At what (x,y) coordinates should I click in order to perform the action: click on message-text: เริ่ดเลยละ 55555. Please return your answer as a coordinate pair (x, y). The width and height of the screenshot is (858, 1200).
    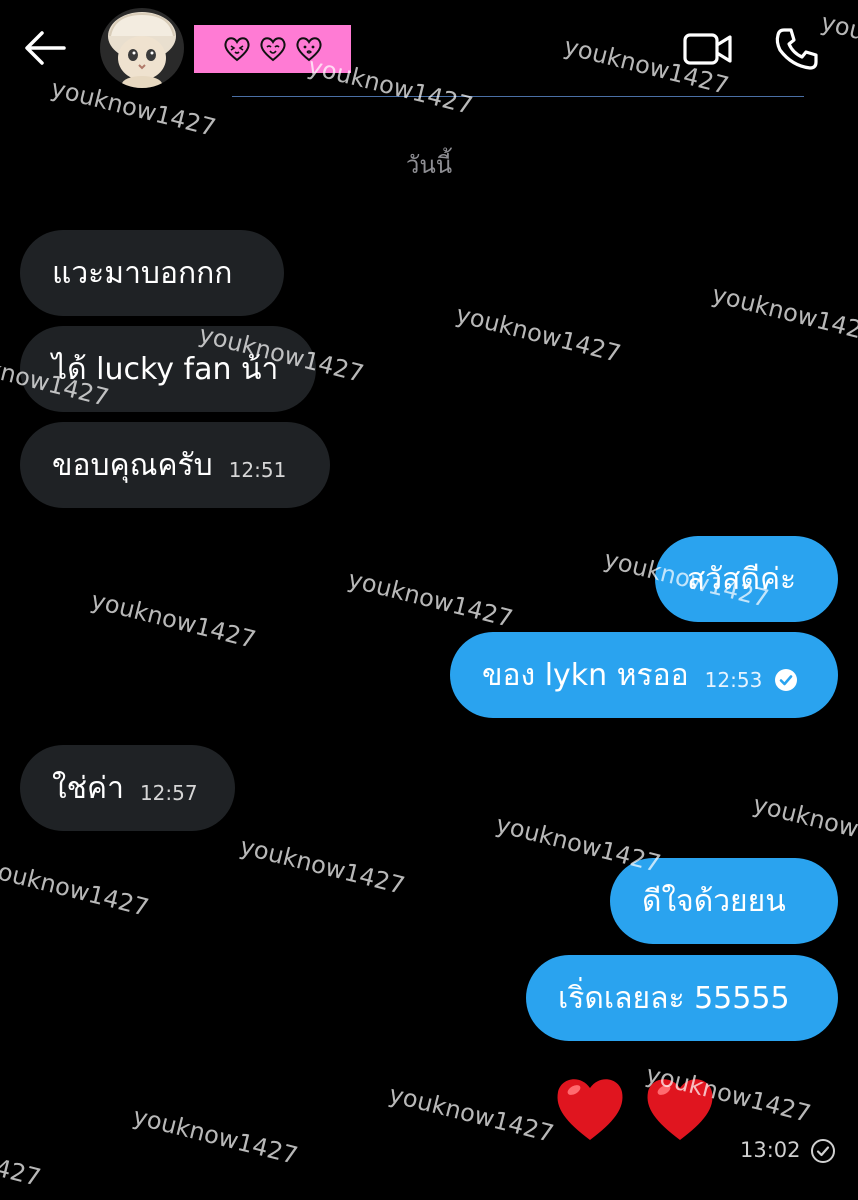
    Looking at the image, I should click on (674, 998).